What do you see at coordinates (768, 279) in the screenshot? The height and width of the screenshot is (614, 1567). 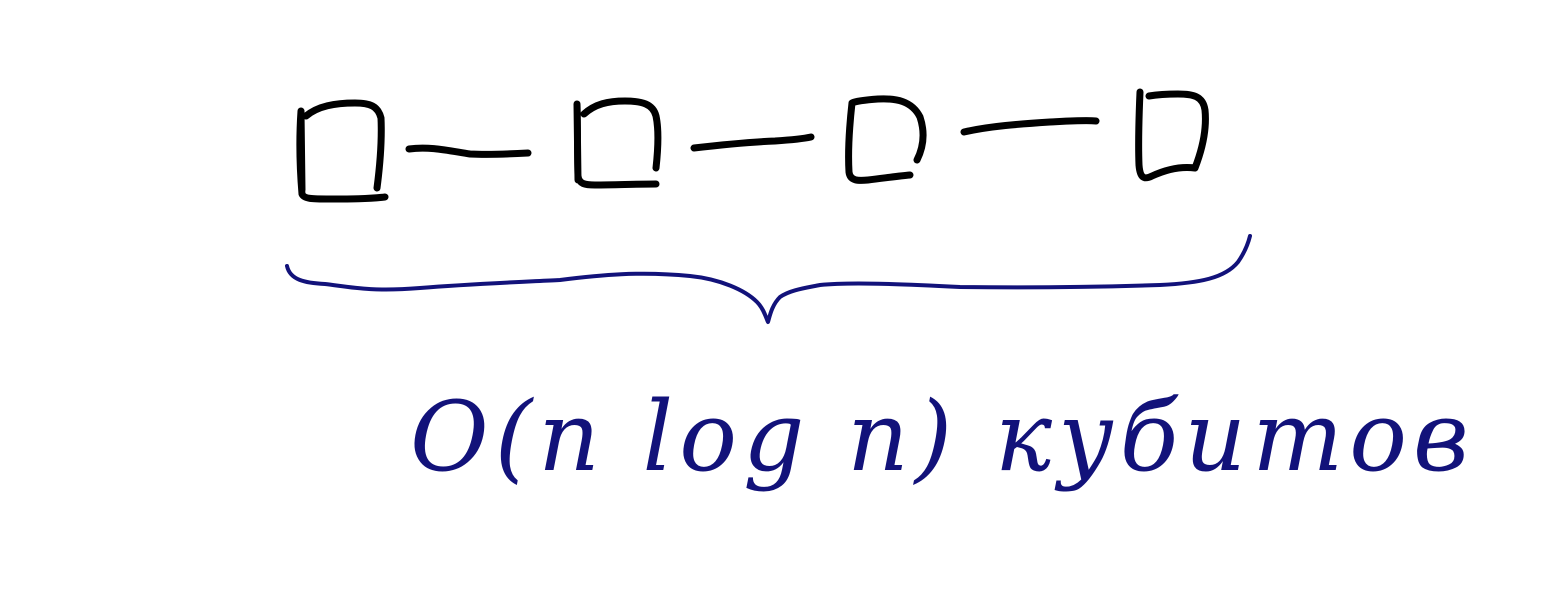 I see `underbrace` at bounding box center [768, 279].